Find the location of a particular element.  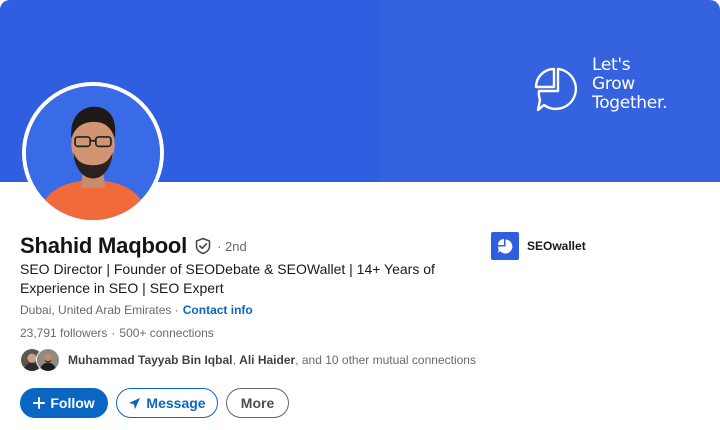

mutual-name-2: Ali Haider is located at coordinates (267, 360).